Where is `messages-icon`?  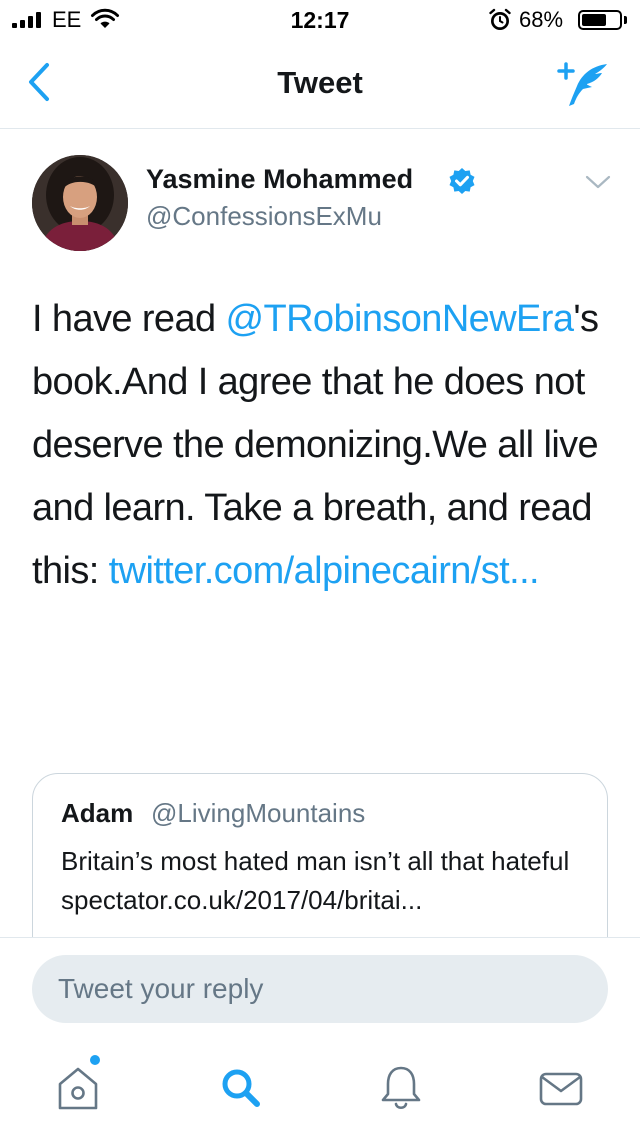 messages-icon is located at coordinates (561, 1089).